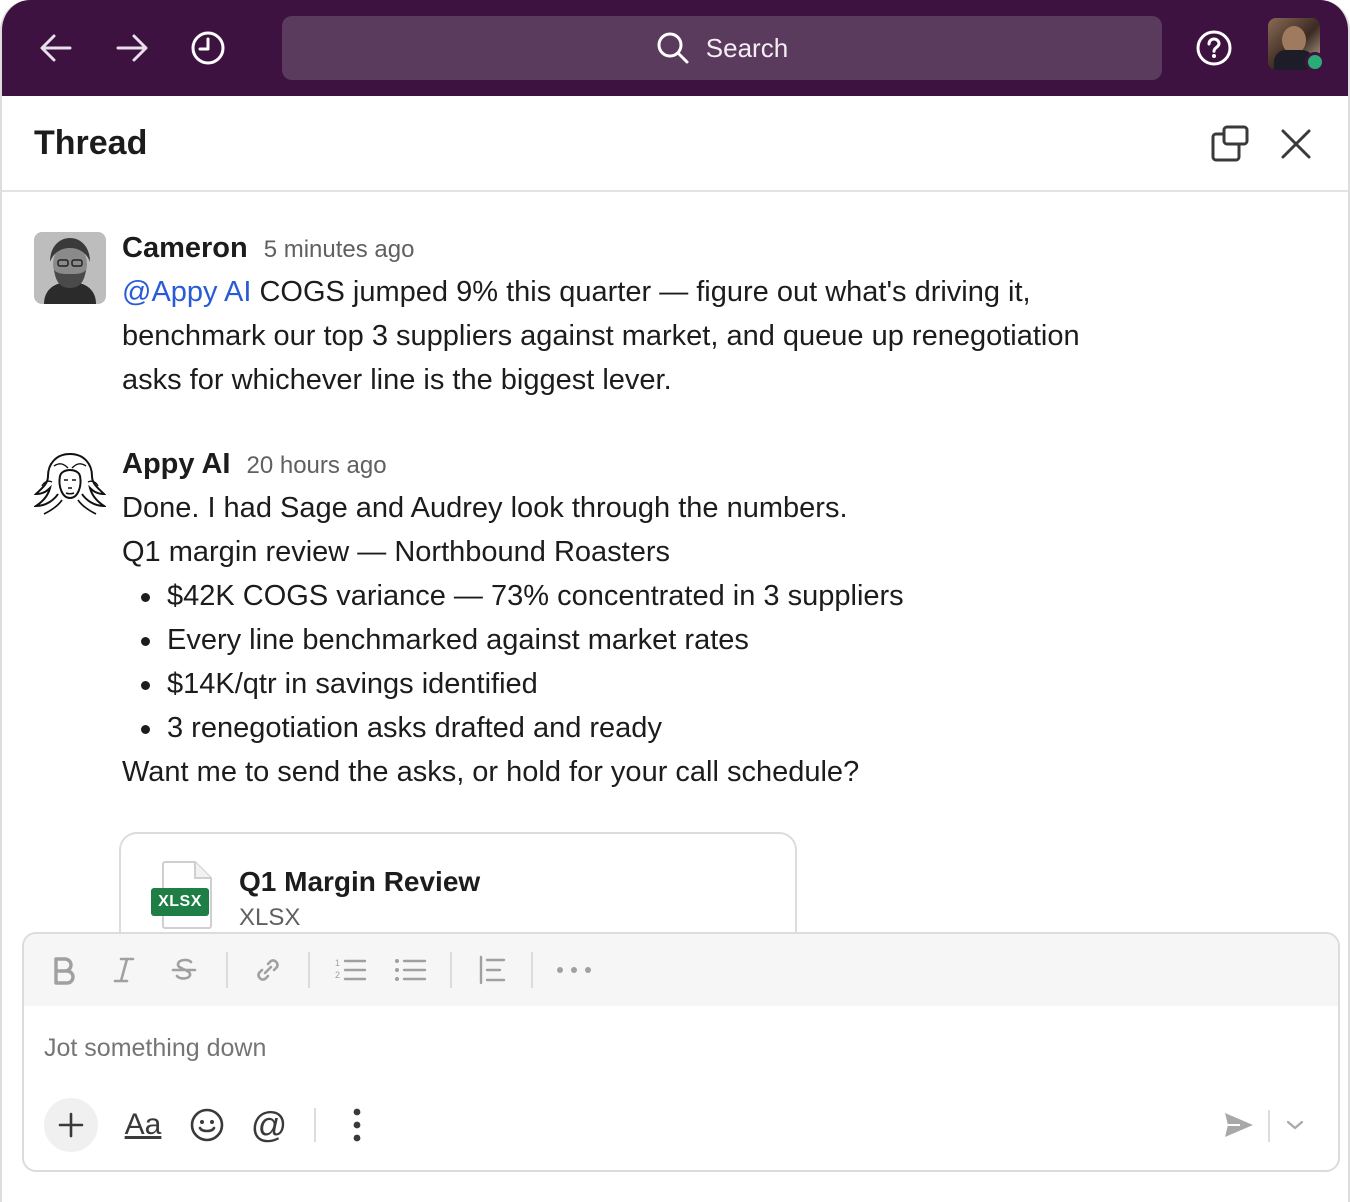  Describe the element at coordinates (270, 917) in the screenshot. I see `attachment-type: XLSX` at that location.